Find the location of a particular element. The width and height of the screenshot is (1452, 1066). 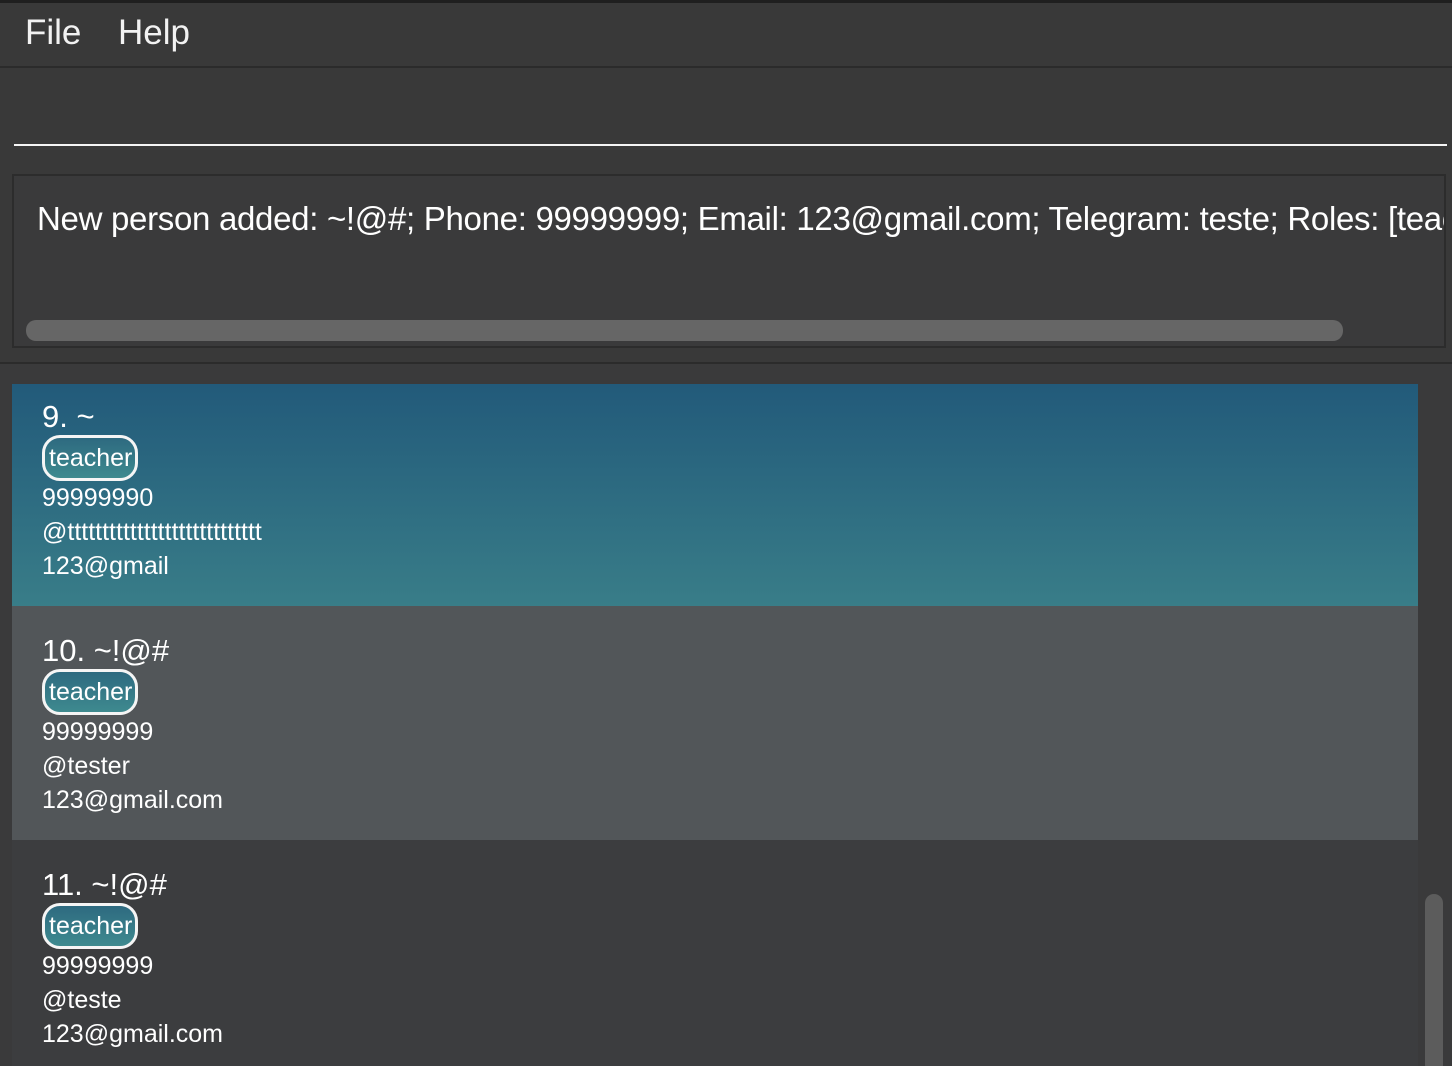

command-box is located at coordinates (726, 115).